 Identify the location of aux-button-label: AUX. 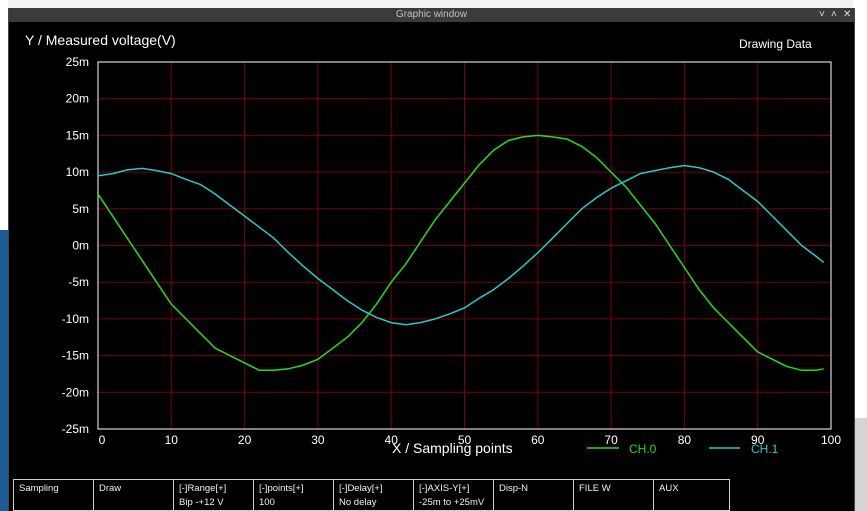
(669, 488).